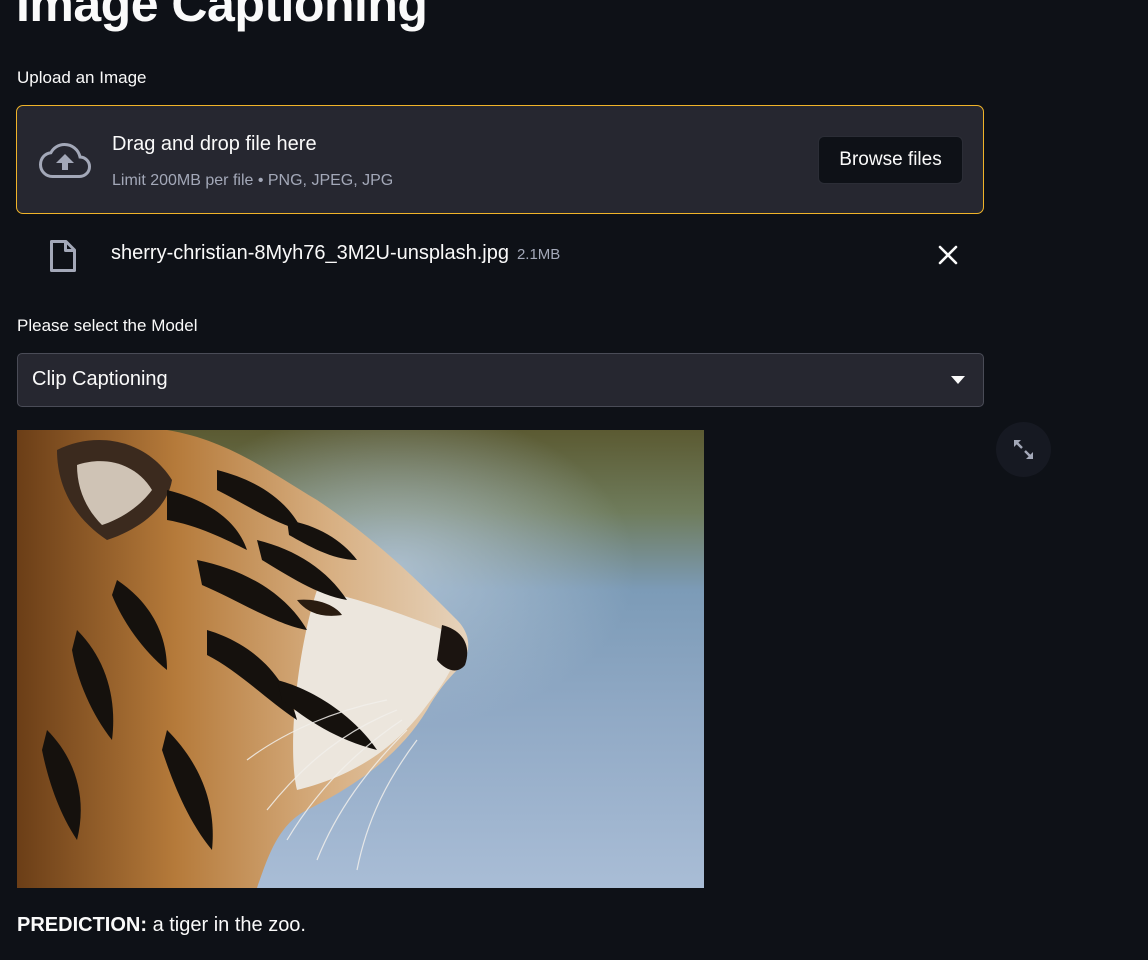  What do you see at coordinates (100, 379) in the screenshot?
I see `model-select-value: Clip Captioning` at bounding box center [100, 379].